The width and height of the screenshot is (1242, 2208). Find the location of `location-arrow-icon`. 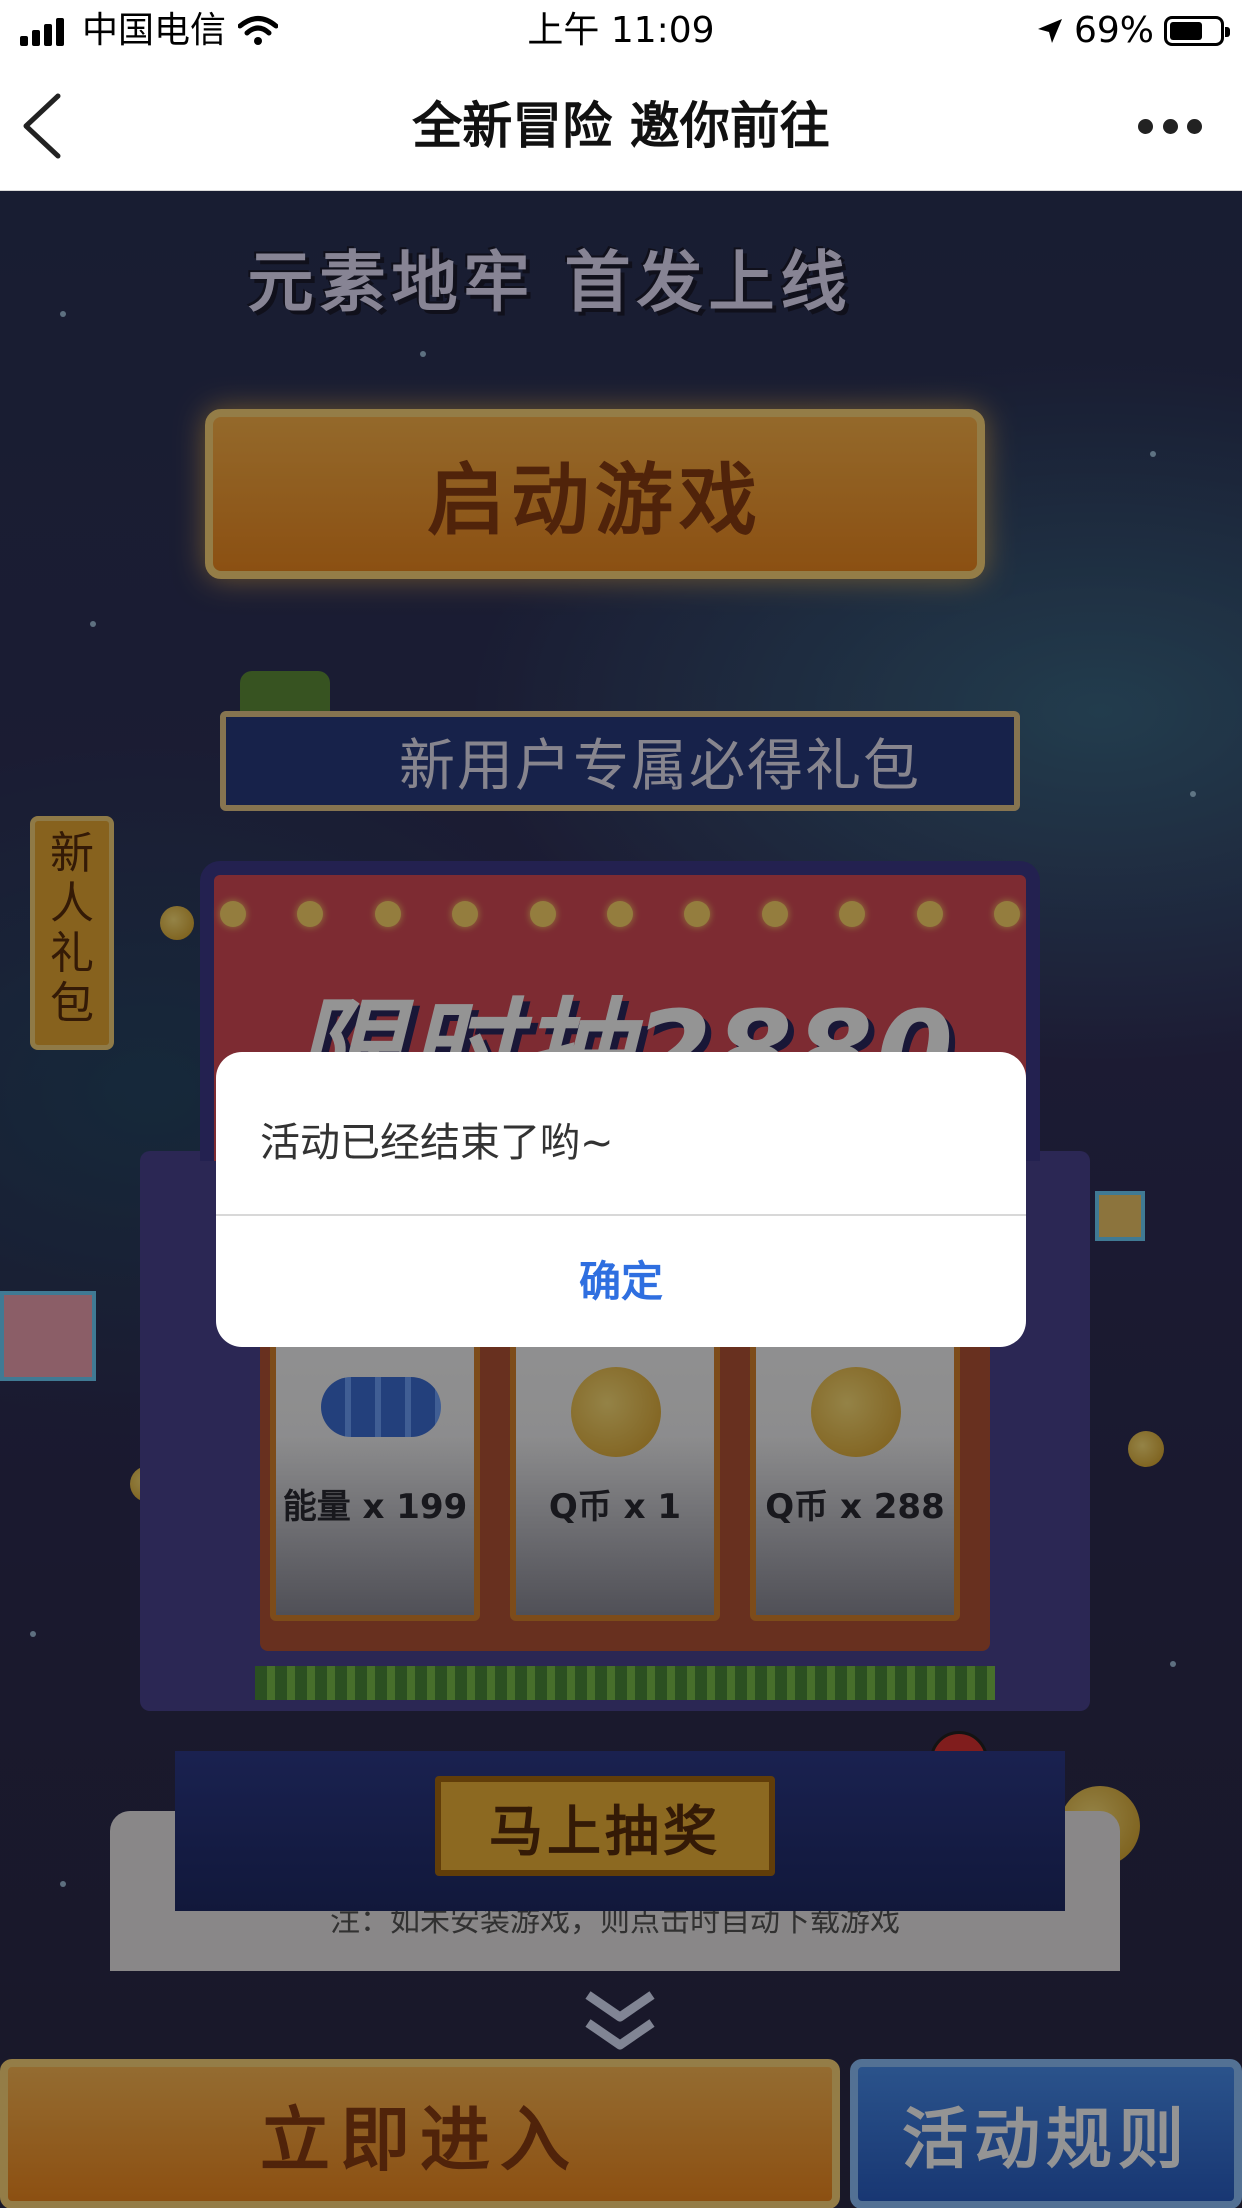

location-arrow-icon is located at coordinates (1049, 31).